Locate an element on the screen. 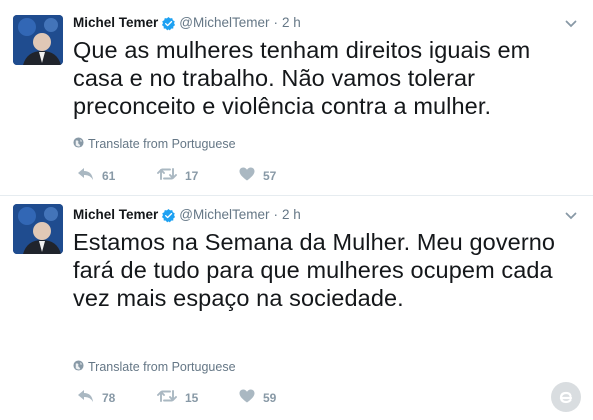 The width and height of the screenshot is (593, 420). author-name: Michel Temer is located at coordinates (115, 215).